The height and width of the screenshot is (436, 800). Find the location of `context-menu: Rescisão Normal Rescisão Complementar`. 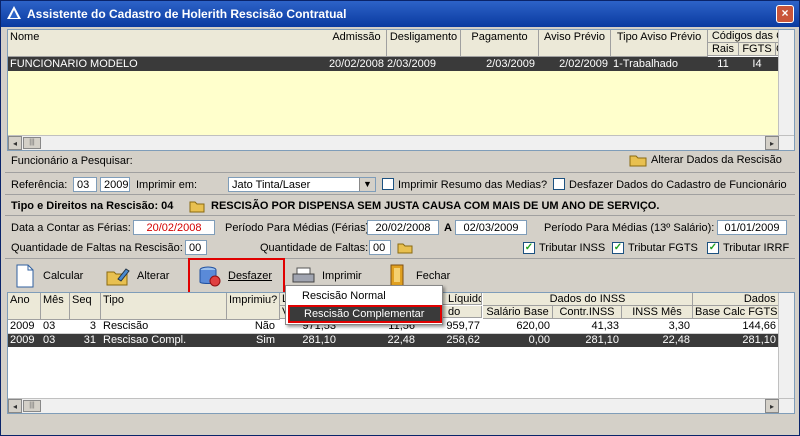

context-menu: Rescisão Normal Rescisão Complementar is located at coordinates (364, 305).